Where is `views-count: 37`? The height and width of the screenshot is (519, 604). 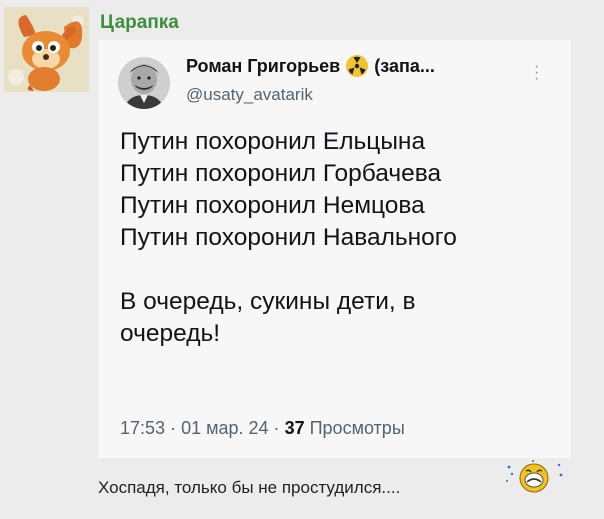
views-count: 37 is located at coordinates (294, 428).